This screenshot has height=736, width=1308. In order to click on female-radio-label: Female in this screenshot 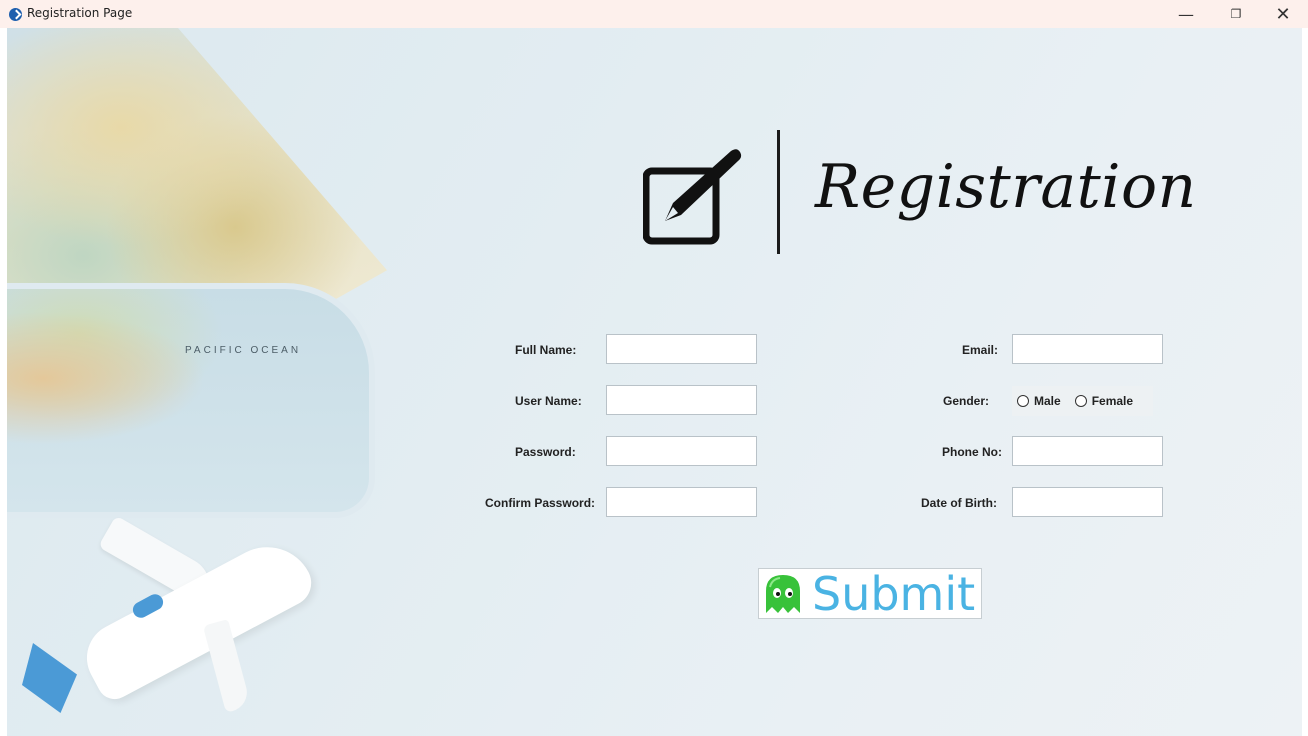, I will do `click(1112, 401)`.